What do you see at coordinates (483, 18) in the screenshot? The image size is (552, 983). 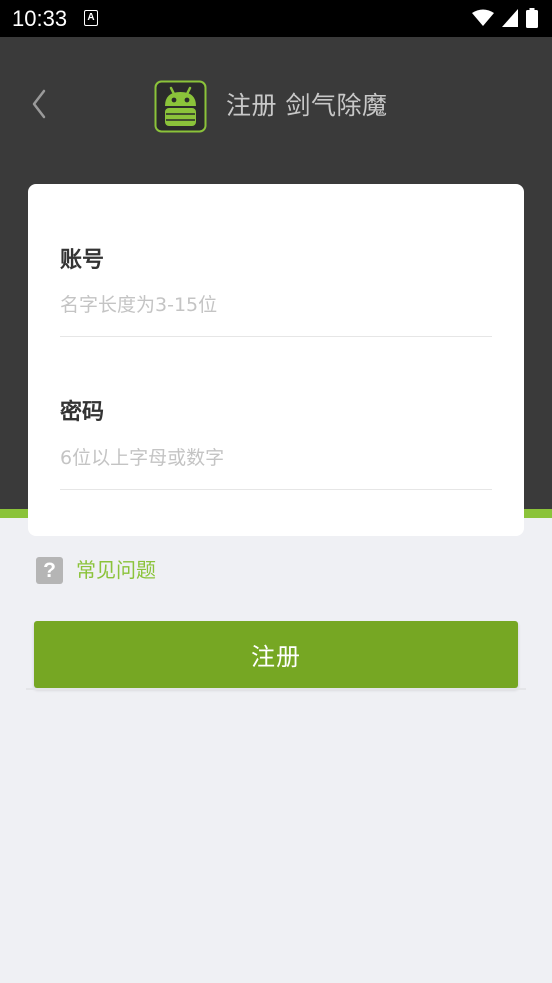 I see `wifi-icon` at bounding box center [483, 18].